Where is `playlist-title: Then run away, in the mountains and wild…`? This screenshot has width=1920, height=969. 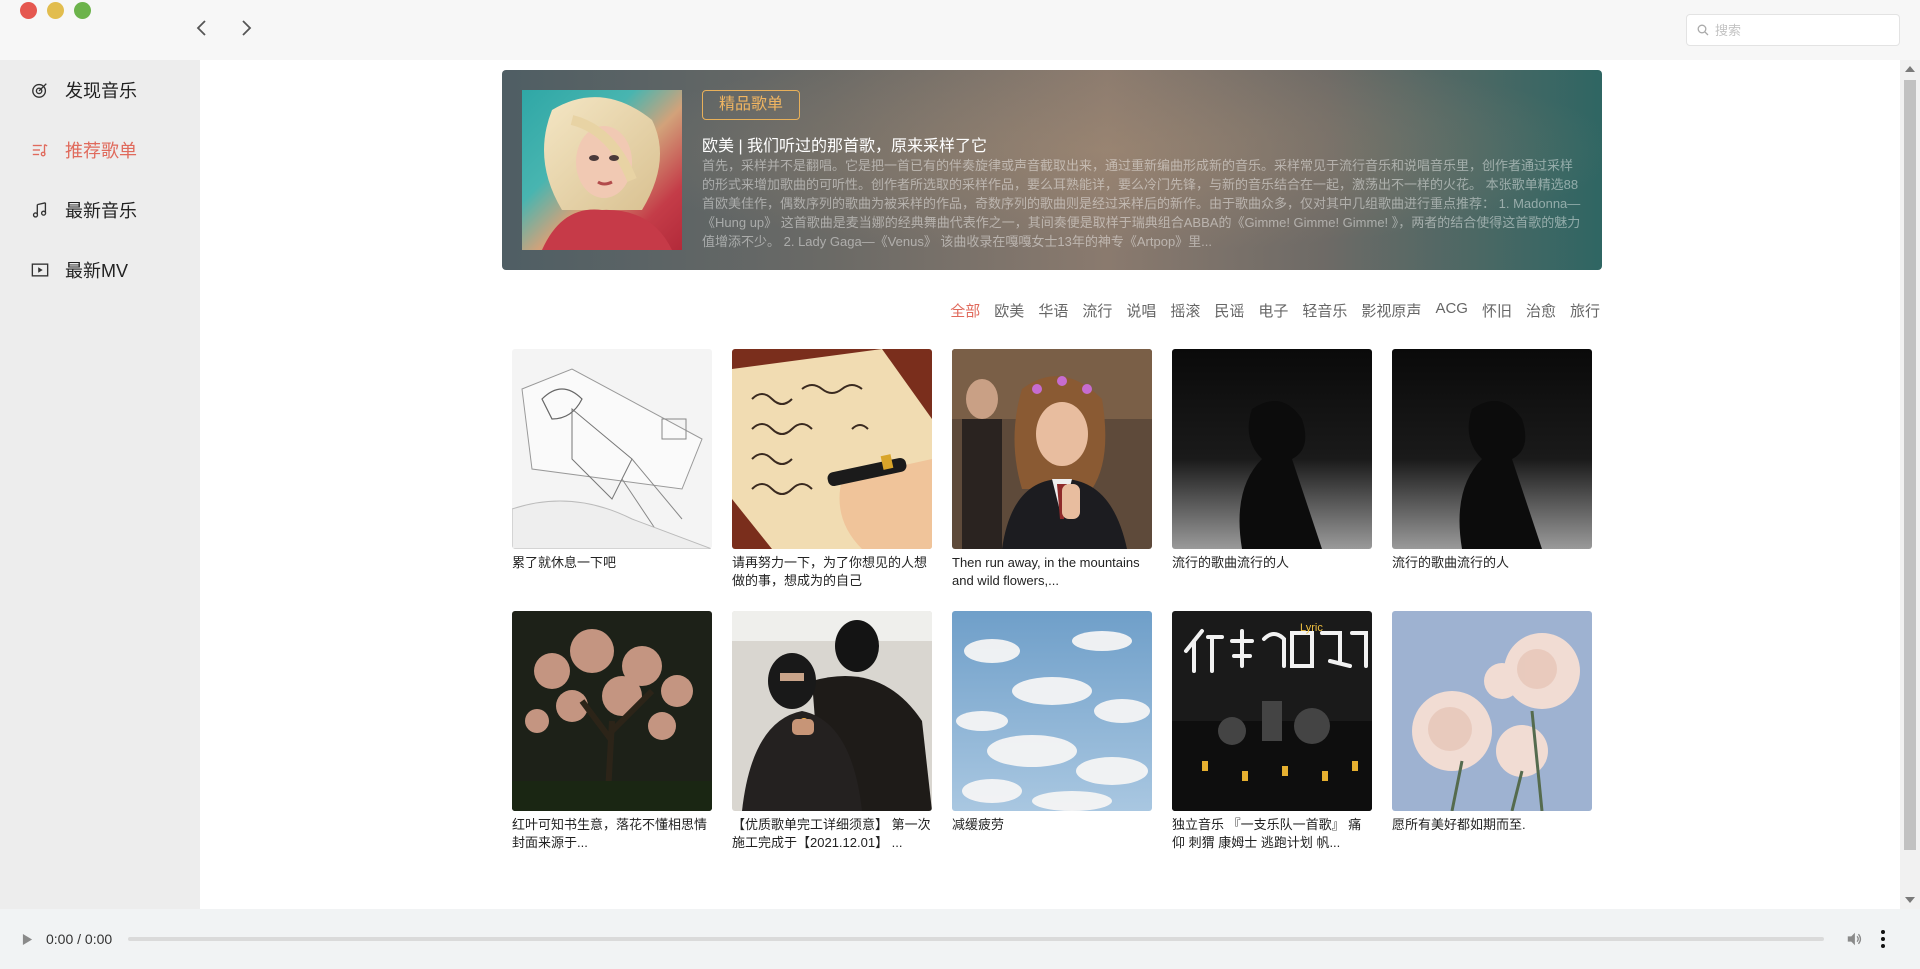
playlist-title: Then run away, in the mountains and wild… is located at coordinates (1052, 572).